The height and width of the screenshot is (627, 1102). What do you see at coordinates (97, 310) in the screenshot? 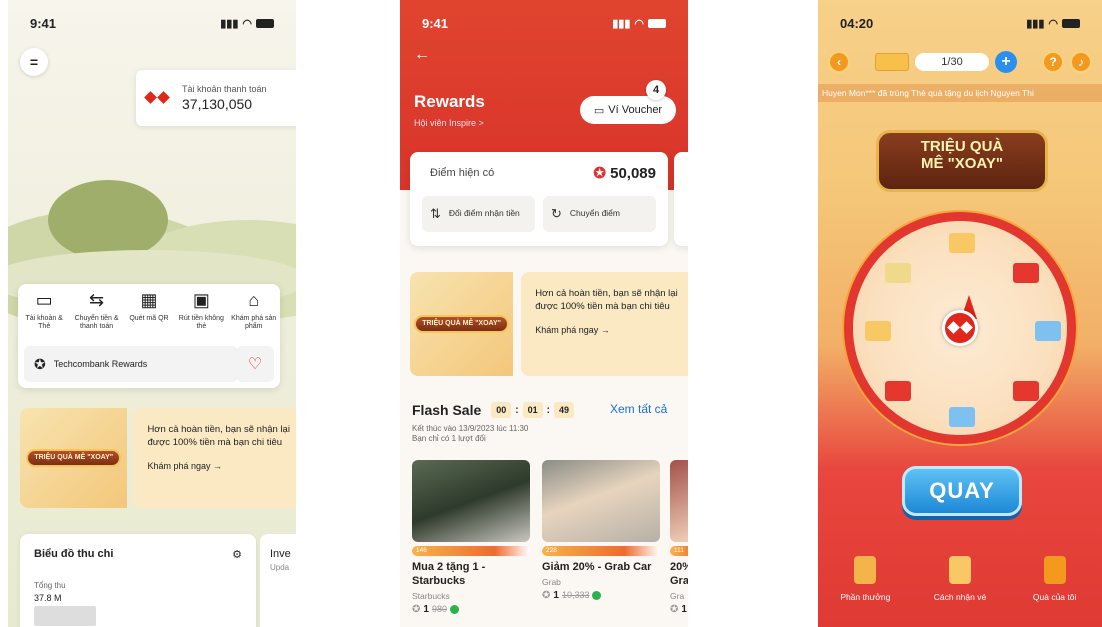
I see `quick-action-transfer: ⇆ Chuyển tiền & thanh toán` at bounding box center [97, 310].